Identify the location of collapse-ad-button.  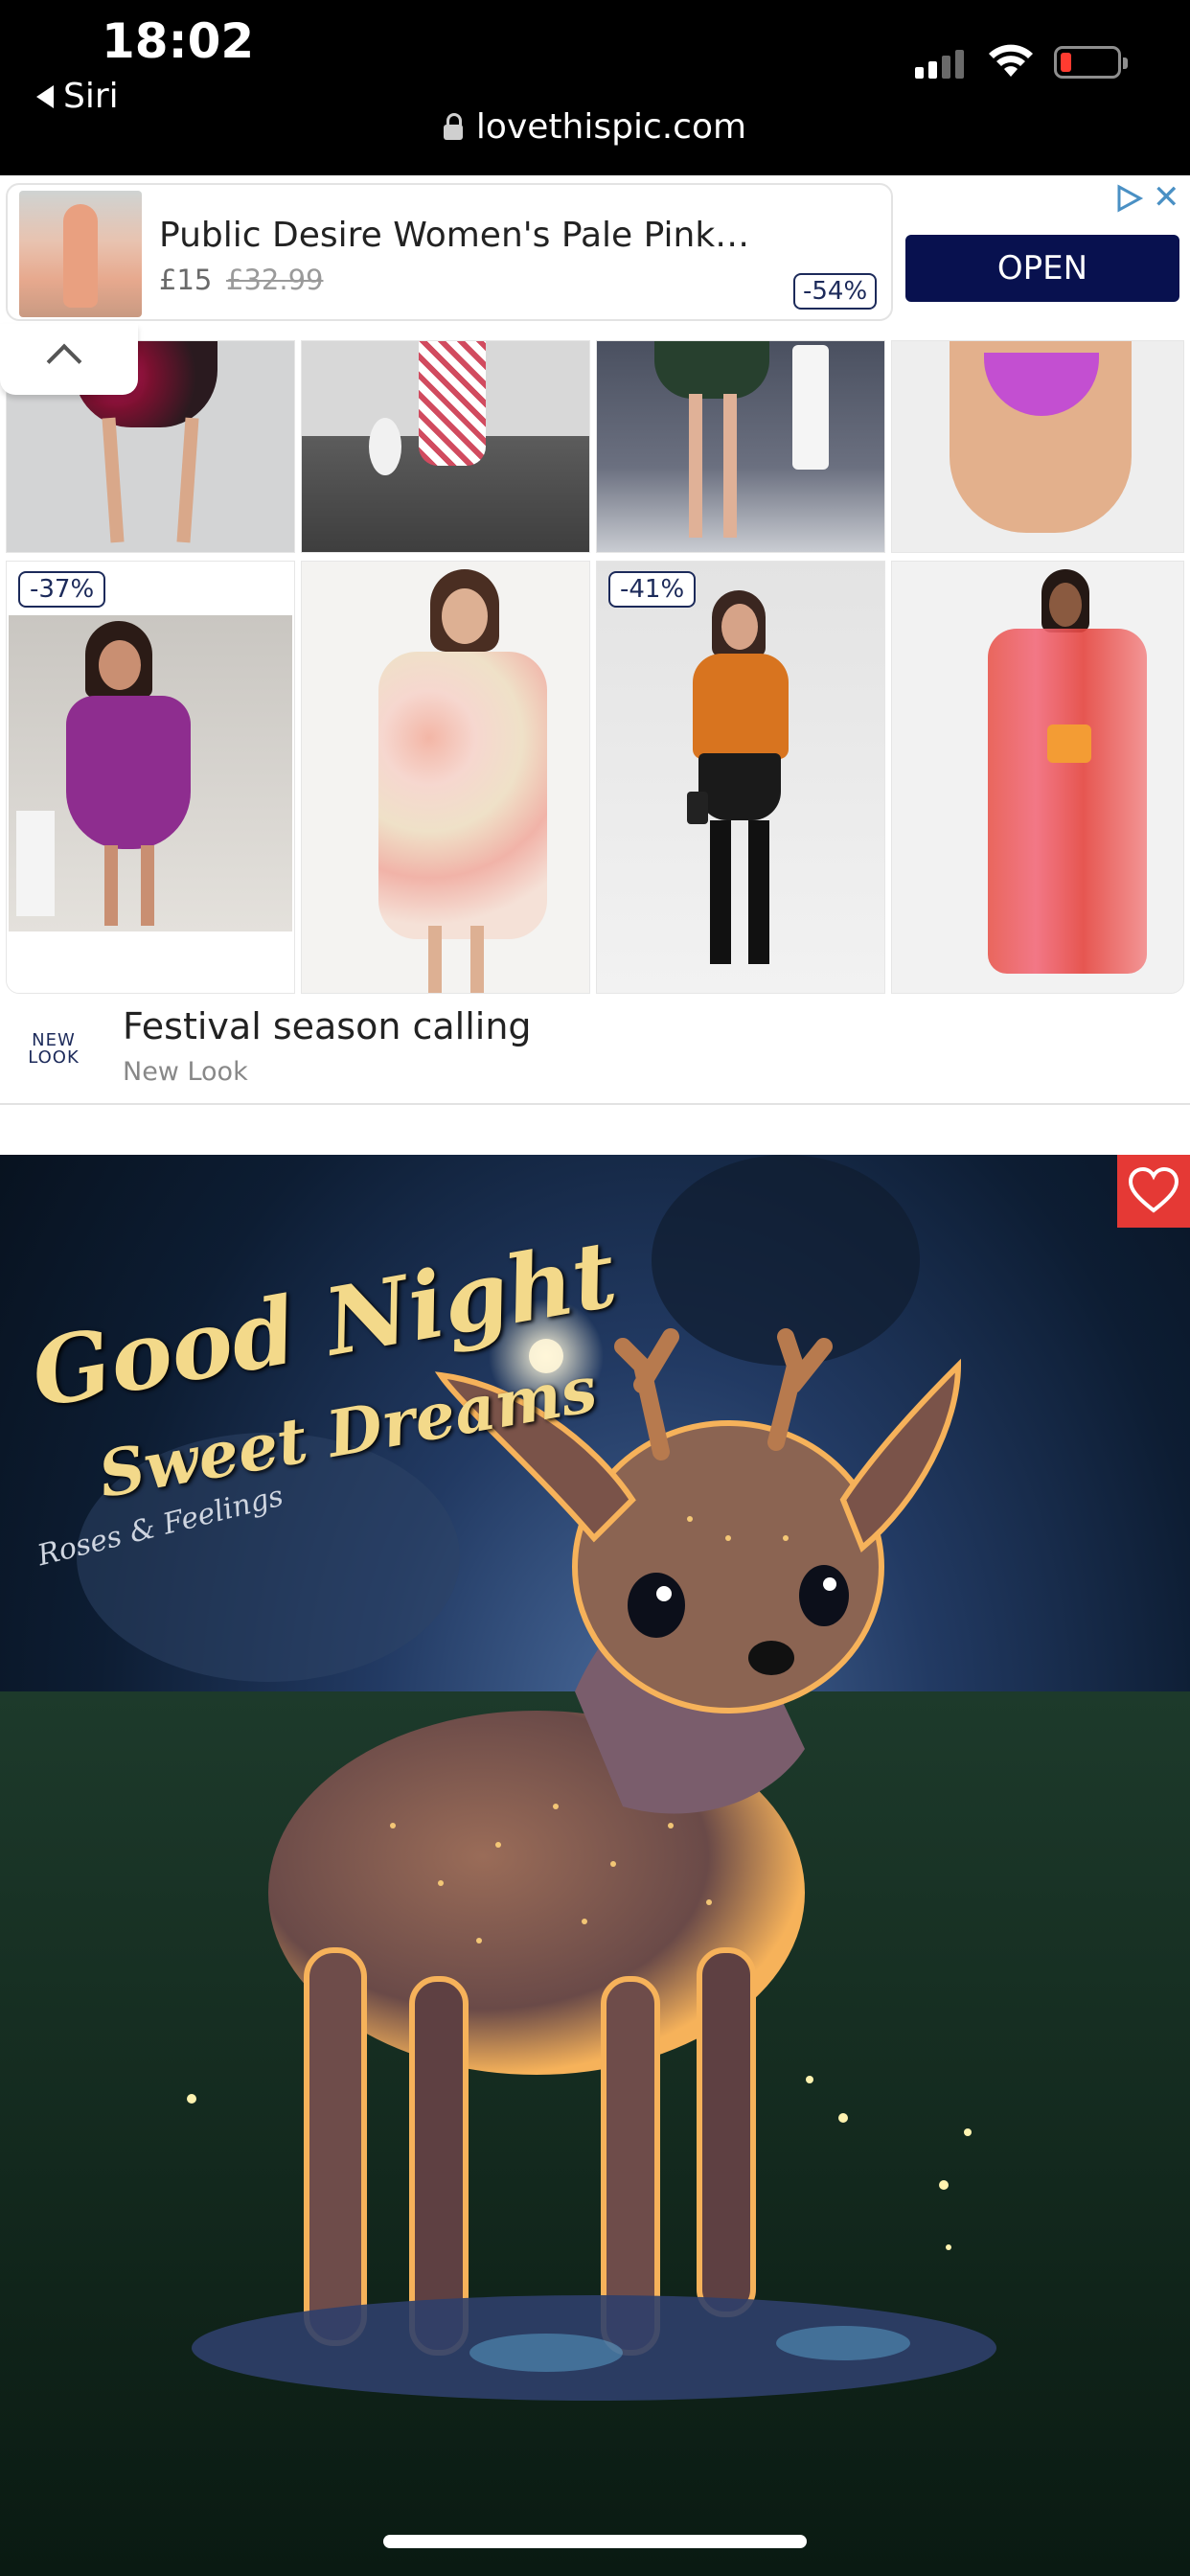
(69, 359).